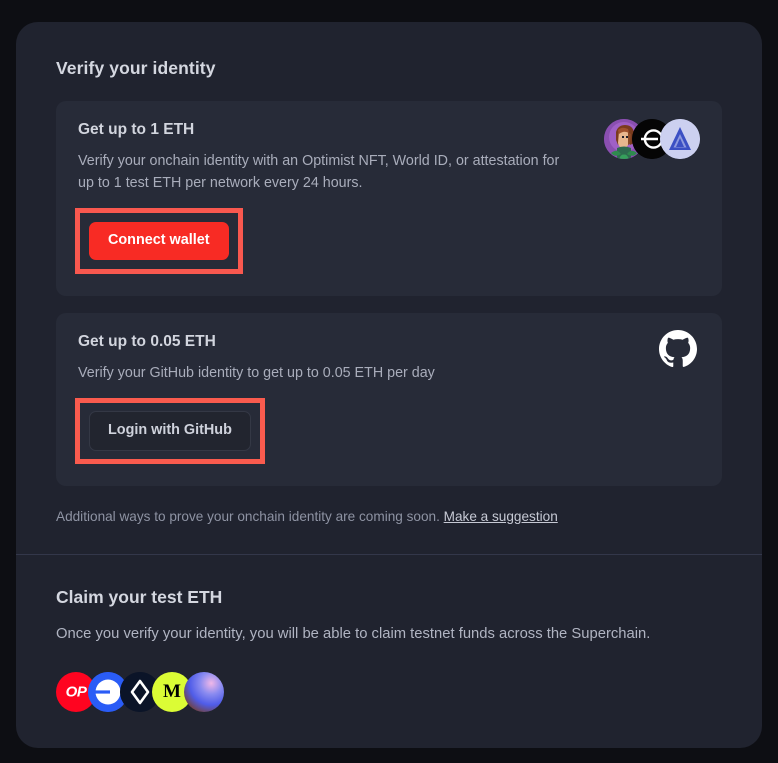 Image resolution: width=778 pixels, height=763 pixels. Describe the element at coordinates (147, 342) in the screenshot. I see `github-card-title: Get up to 0.05 ETH` at that location.